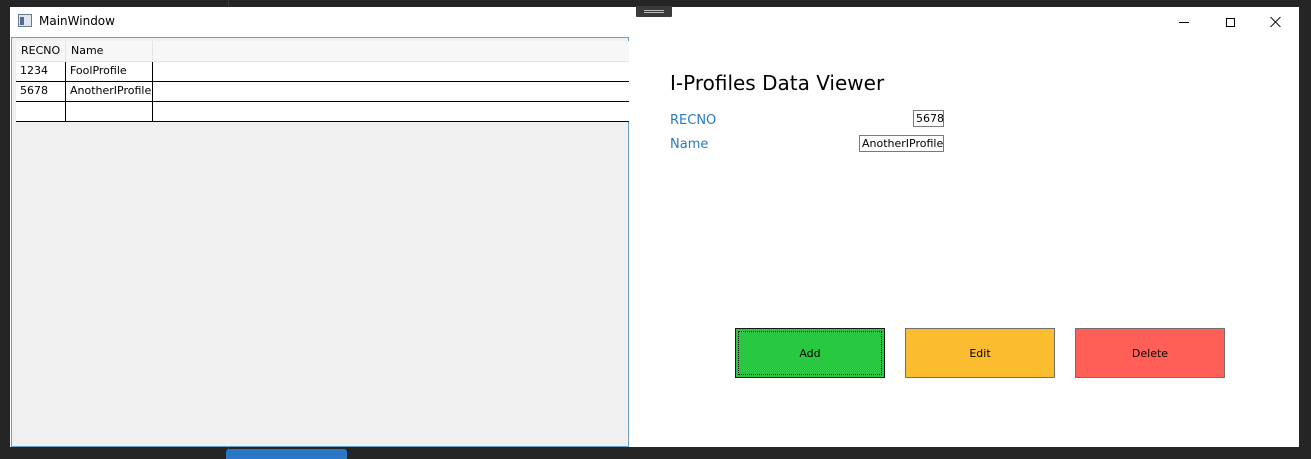 The height and width of the screenshot is (459, 1311). I want to click on grid-body: 1234 FoolProfile 5678 AnotherIProfile, so click(322, 92).